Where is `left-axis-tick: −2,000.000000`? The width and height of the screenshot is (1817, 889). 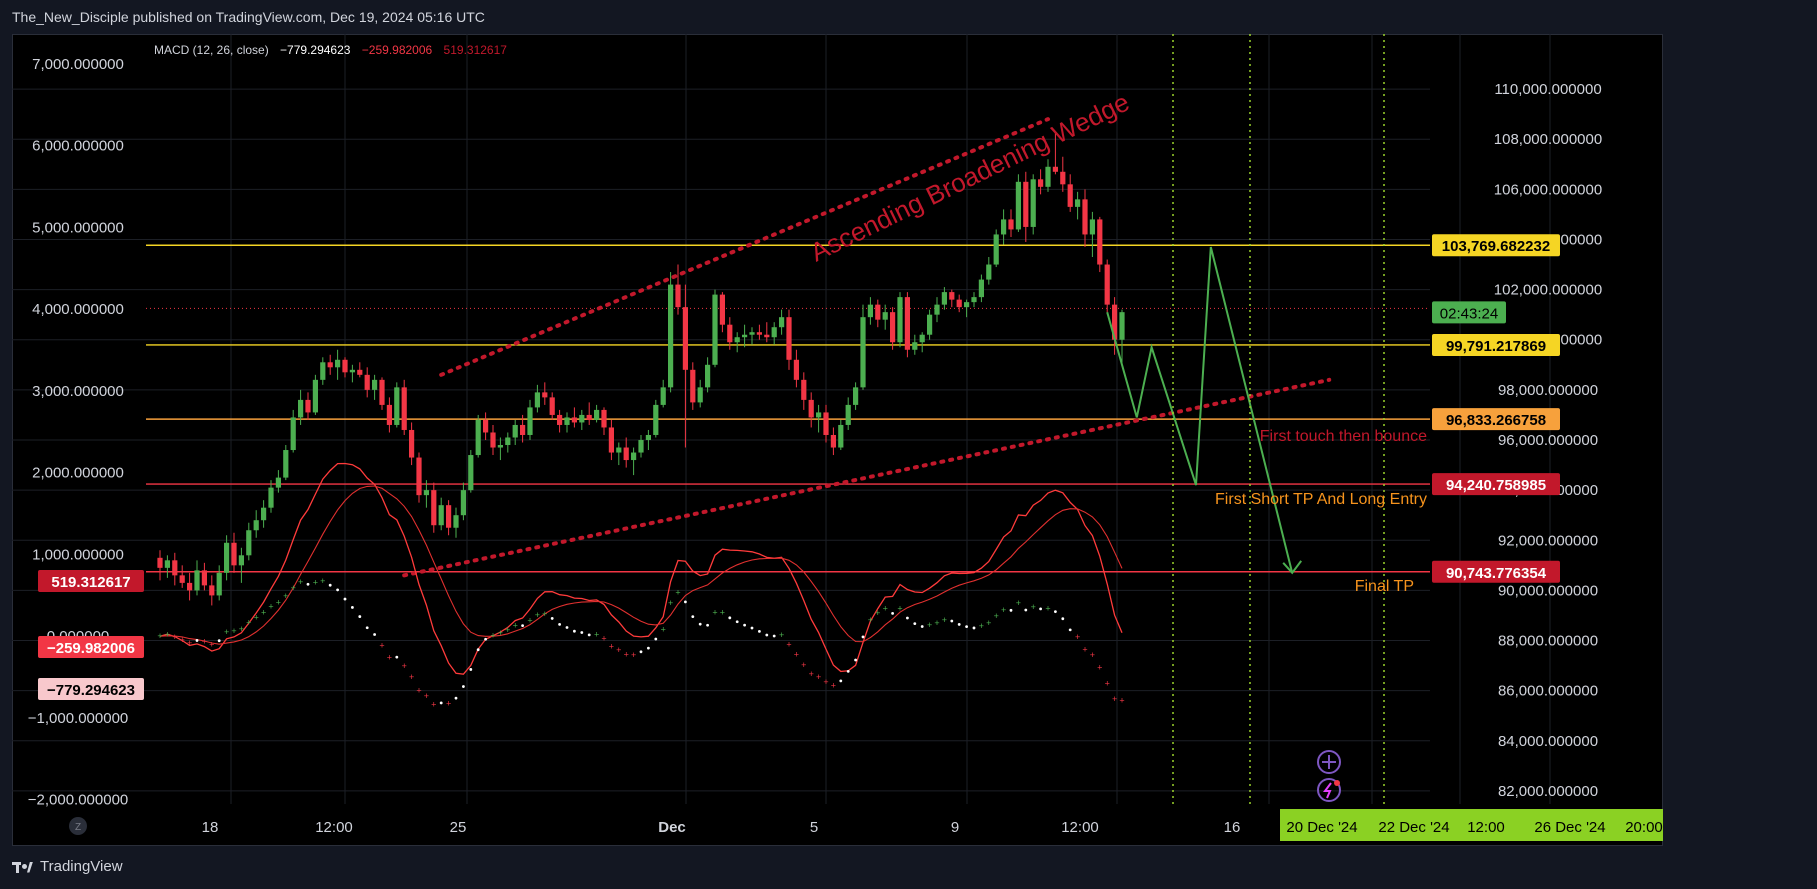
left-axis-tick: −2,000.000000 is located at coordinates (78, 800).